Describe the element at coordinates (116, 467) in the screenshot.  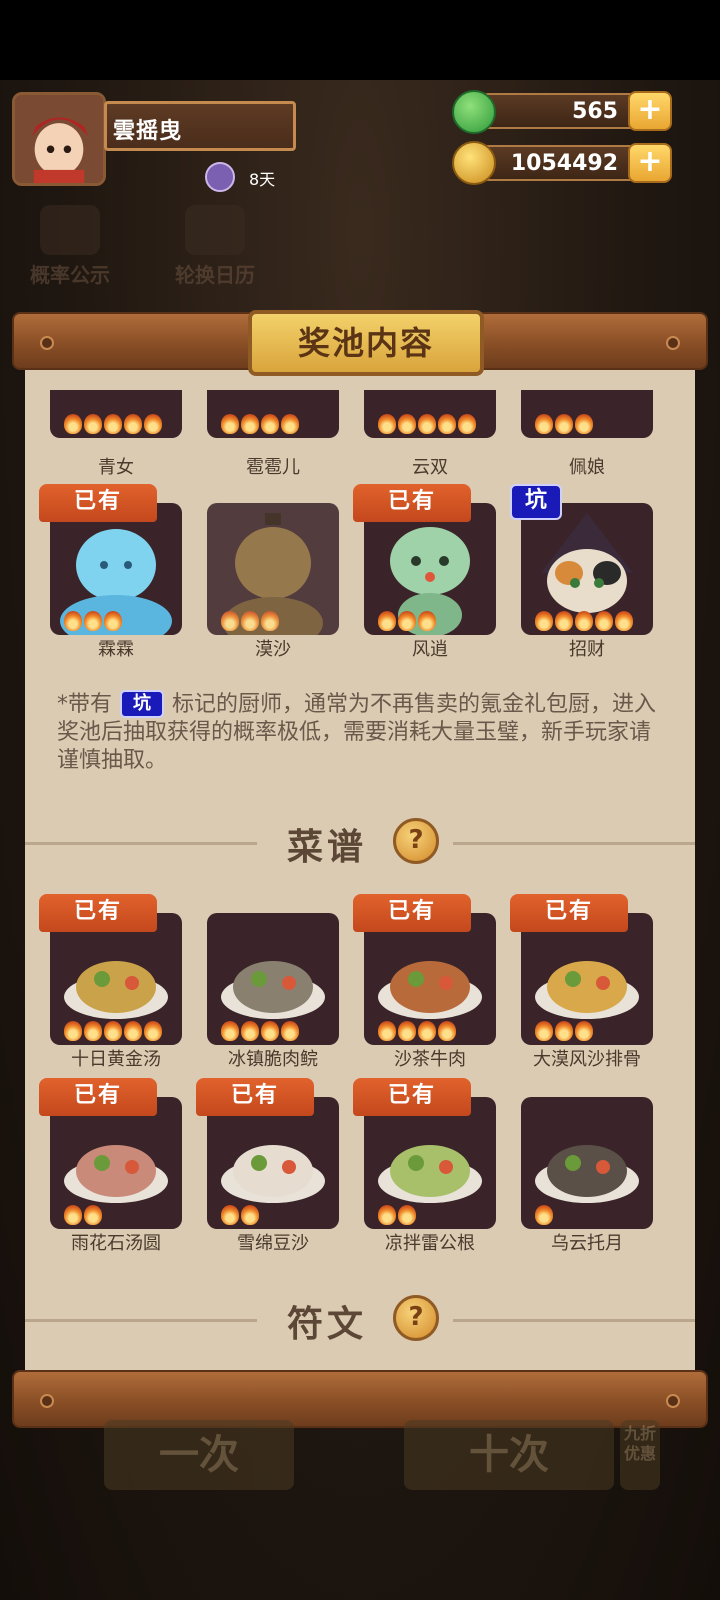
I see `chef-name: 青女` at that location.